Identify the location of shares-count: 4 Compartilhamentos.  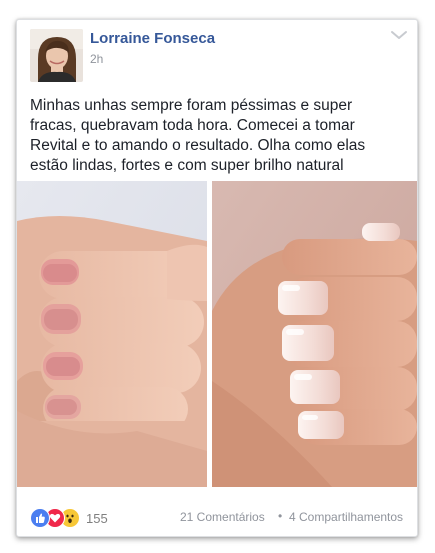
(346, 517).